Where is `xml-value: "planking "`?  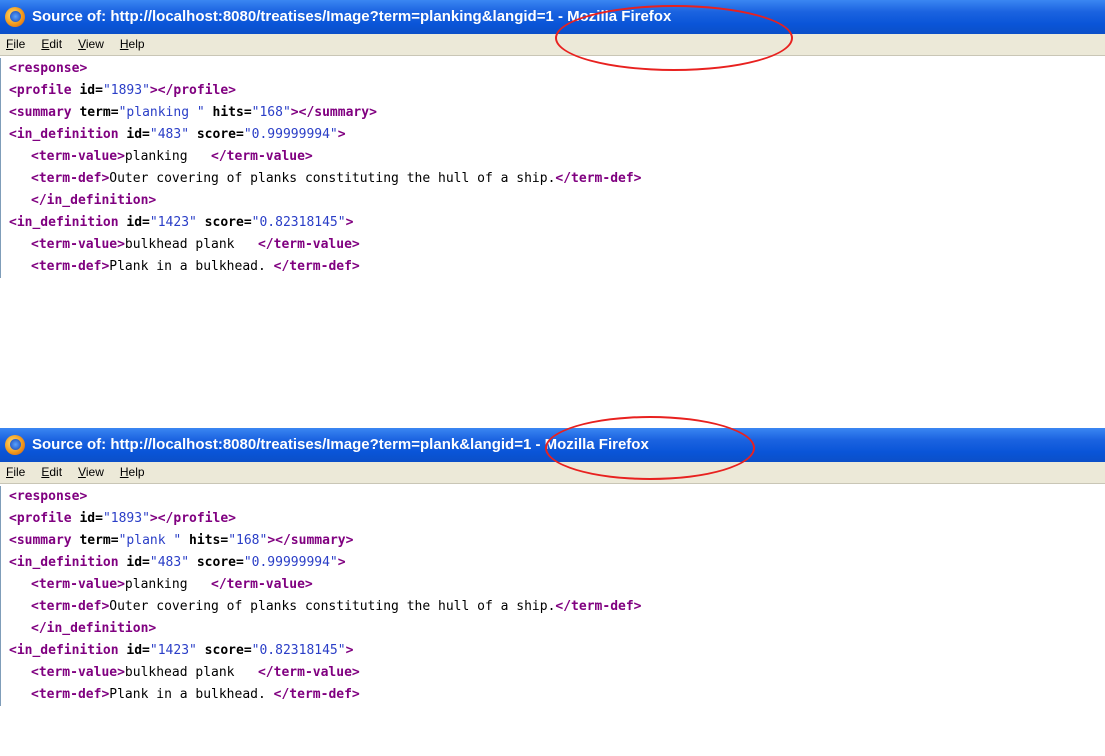
xml-value: "planking " is located at coordinates (161, 112).